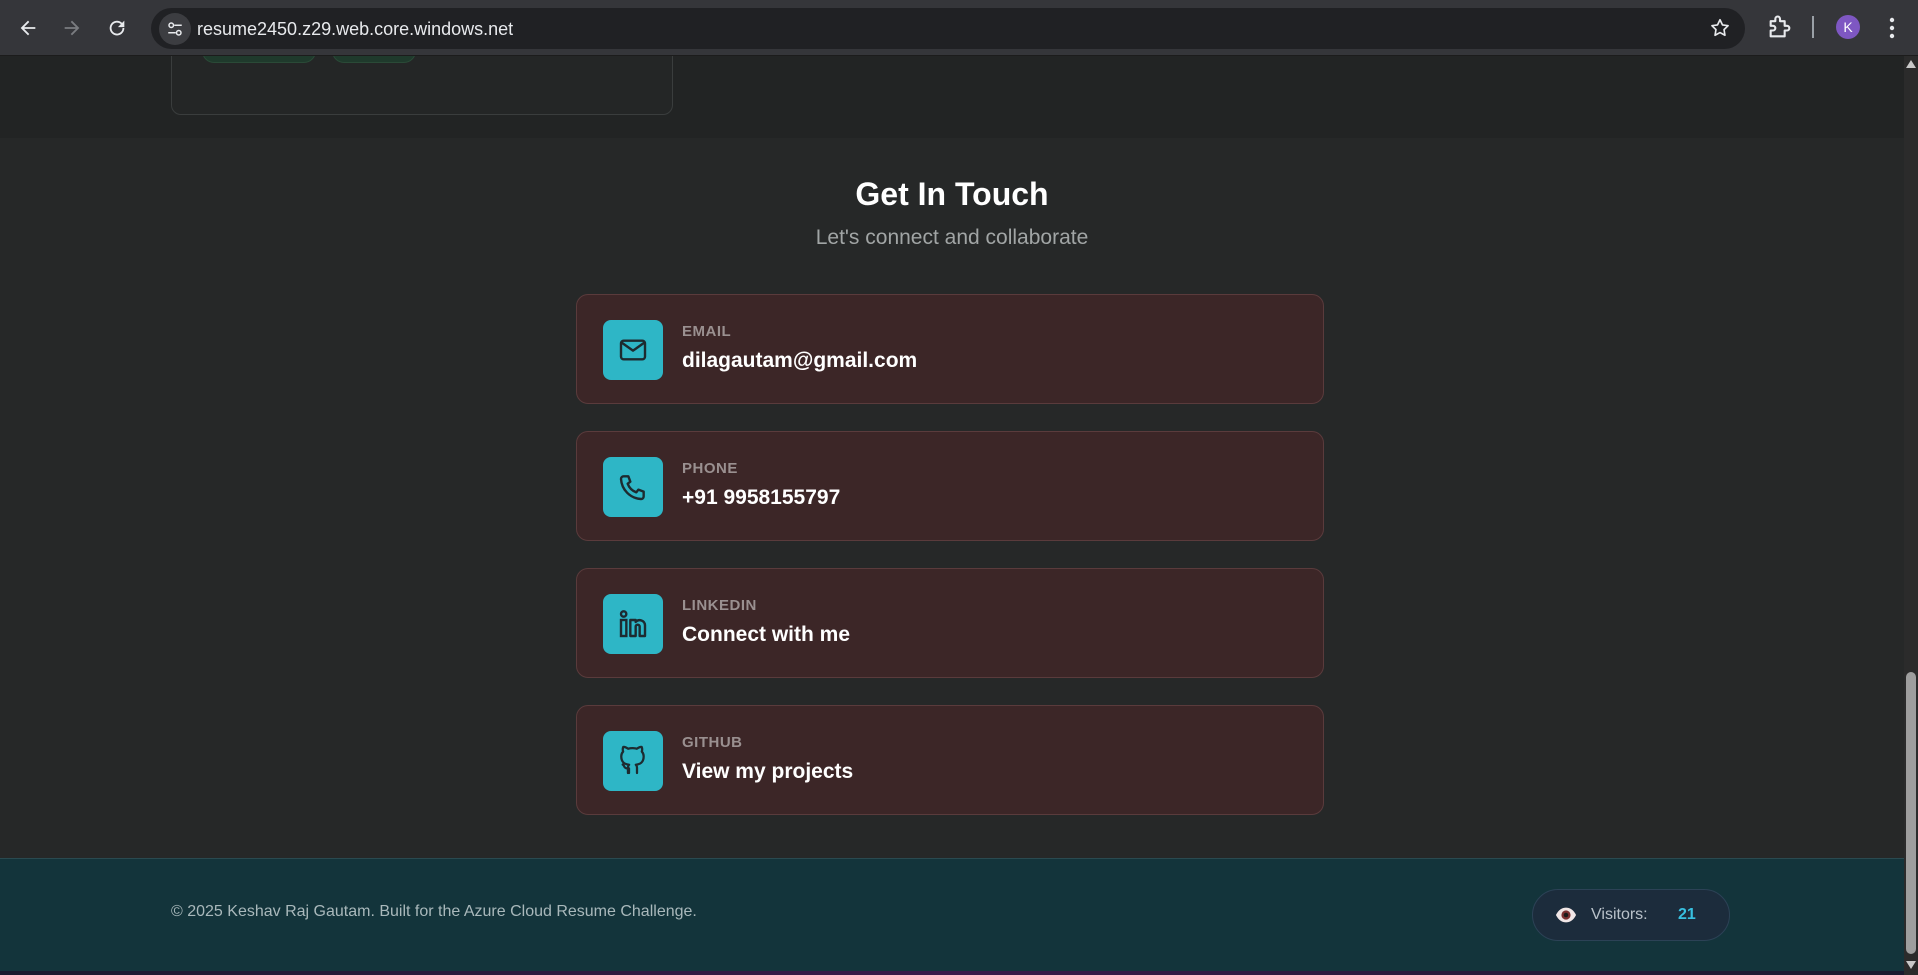 The image size is (1918, 975). I want to click on linkedin-icon, so click(633, 624).